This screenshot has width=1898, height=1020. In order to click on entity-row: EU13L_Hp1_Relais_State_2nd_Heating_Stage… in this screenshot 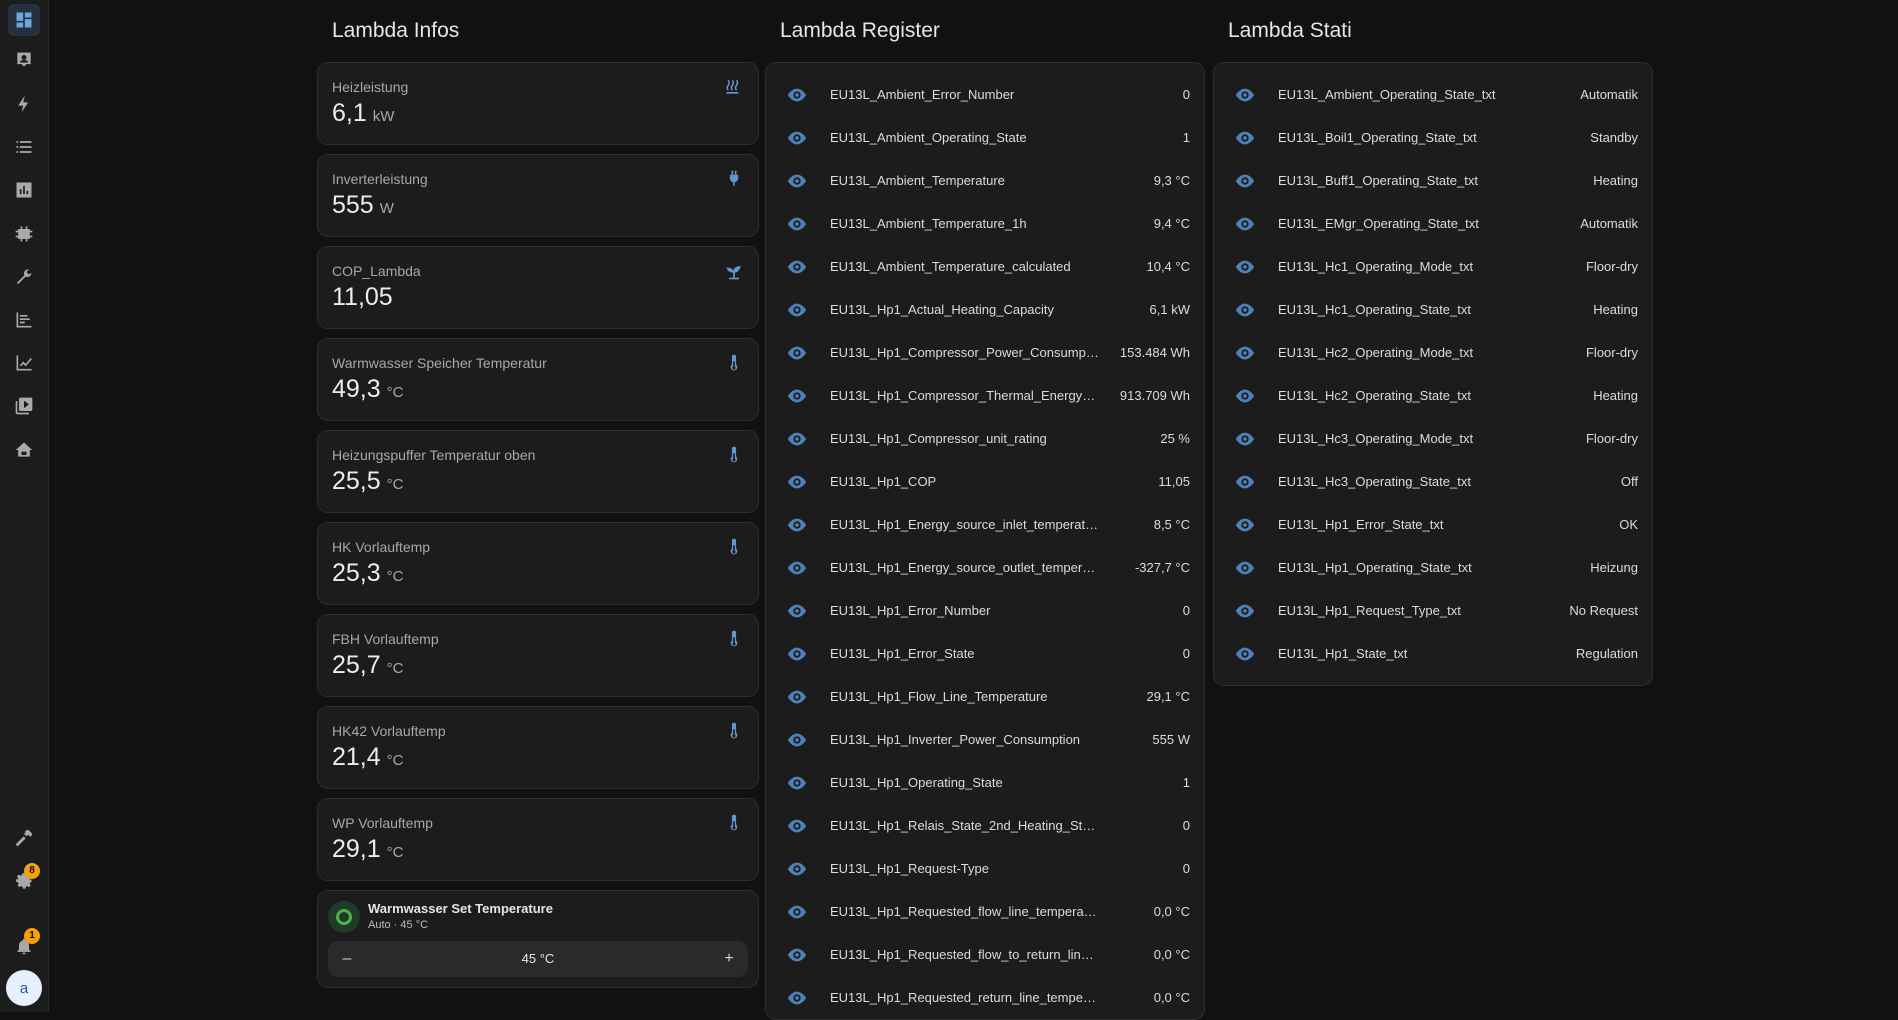, I will do `click(985, 825)`.